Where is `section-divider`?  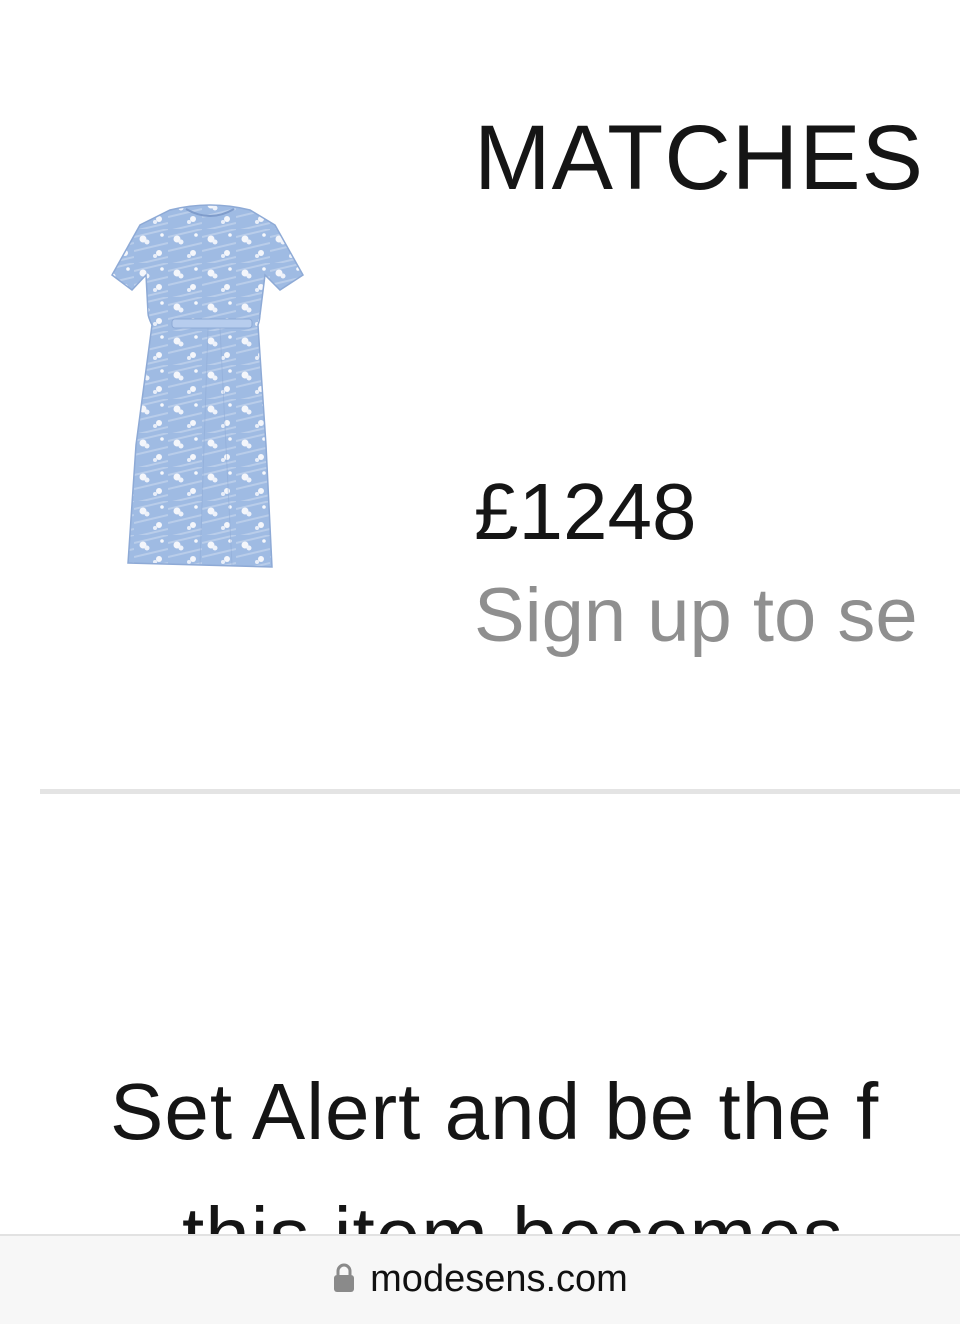
section-divider is located at coordinates (500, 791).